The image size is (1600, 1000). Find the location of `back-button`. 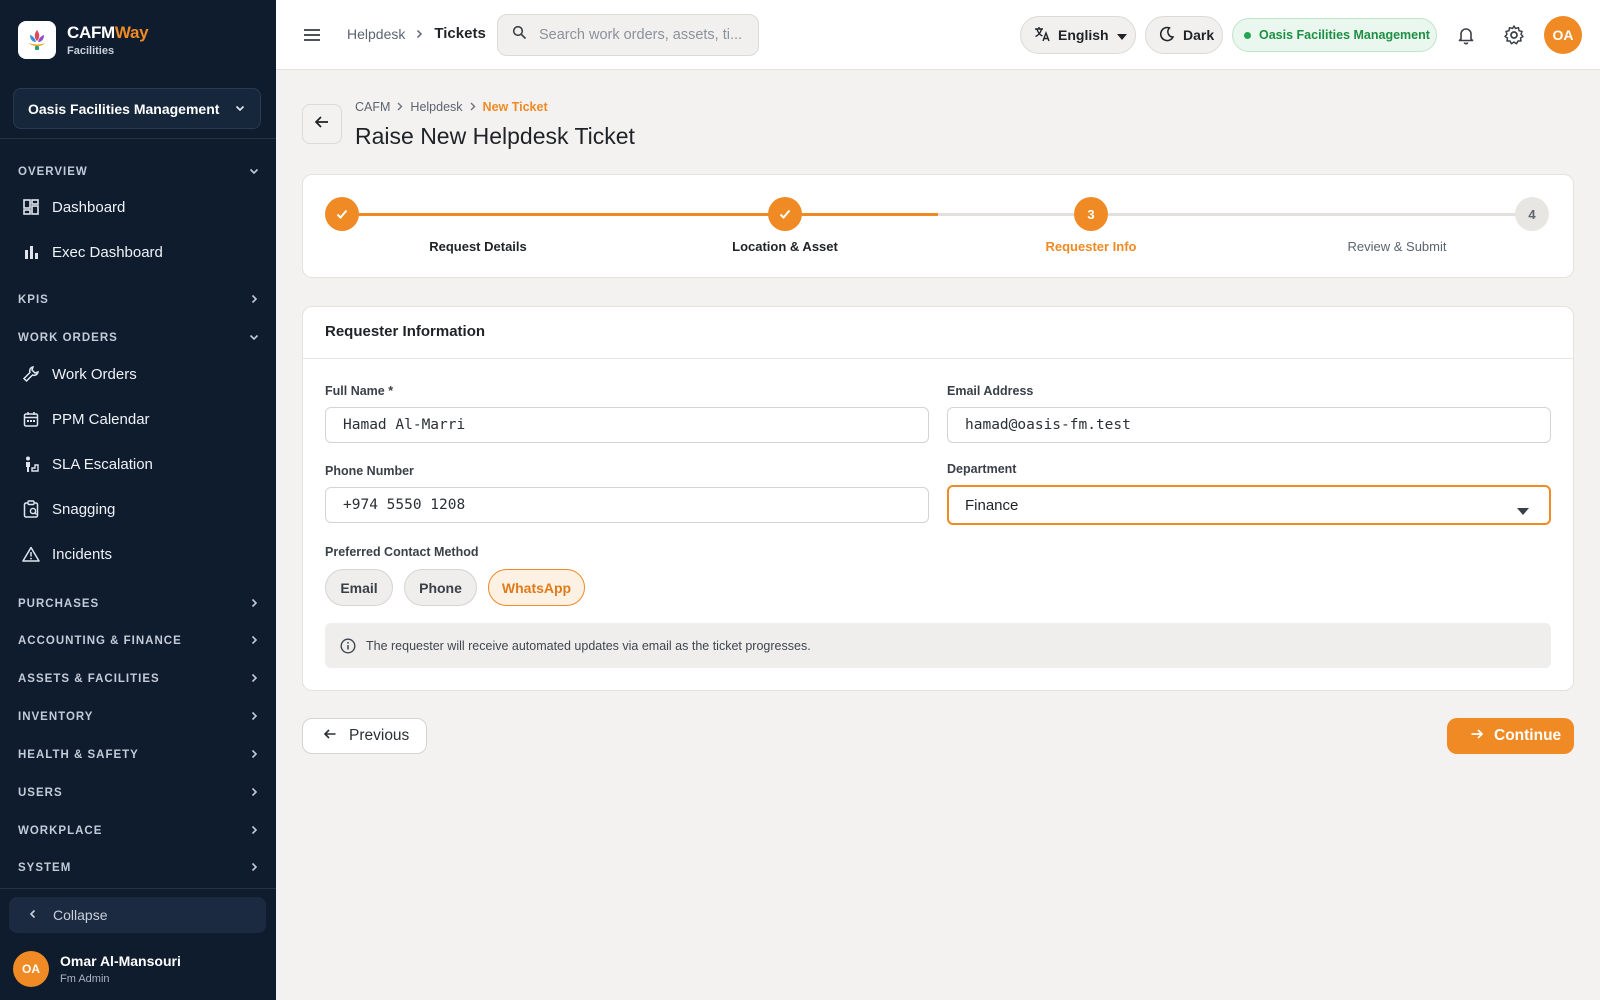

back-button is located at coordinates (322, 124).